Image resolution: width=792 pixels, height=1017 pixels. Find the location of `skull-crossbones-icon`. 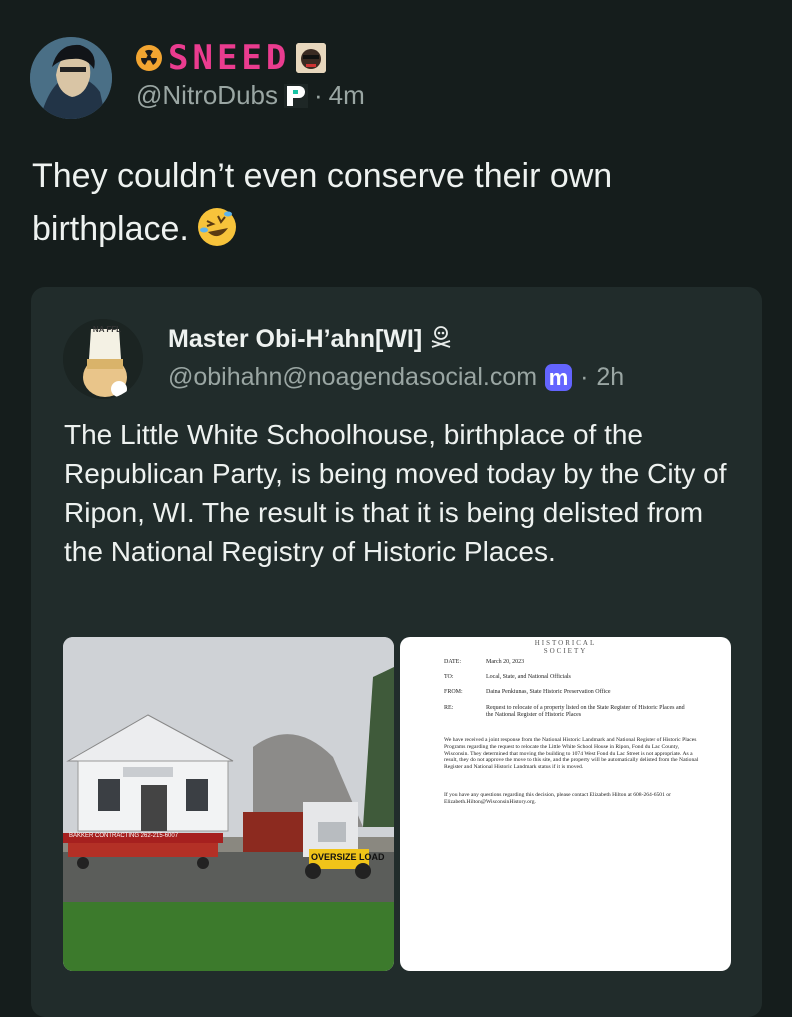

skull-crossbones-icon is located at coordinates (441, 339).